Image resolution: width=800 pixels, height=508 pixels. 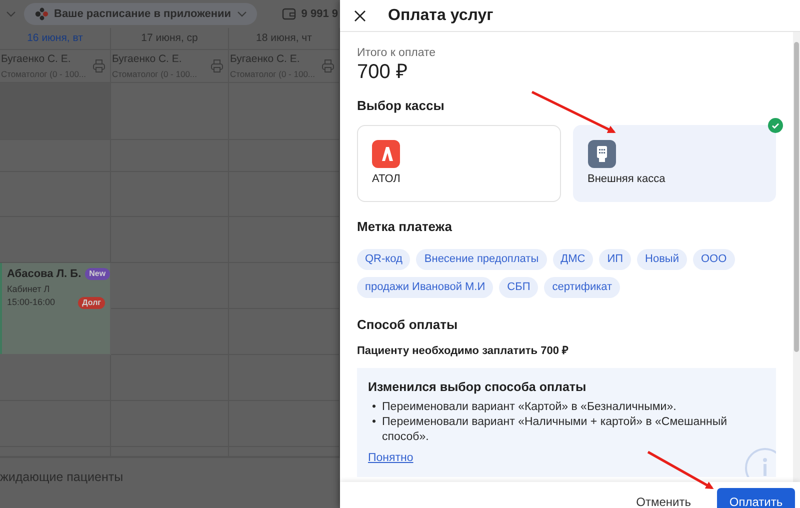 What do you see at coordinates (408, 325) in the screenshot?
I see `section-heading: Способ оплаты` at bounding box center [408, 325].